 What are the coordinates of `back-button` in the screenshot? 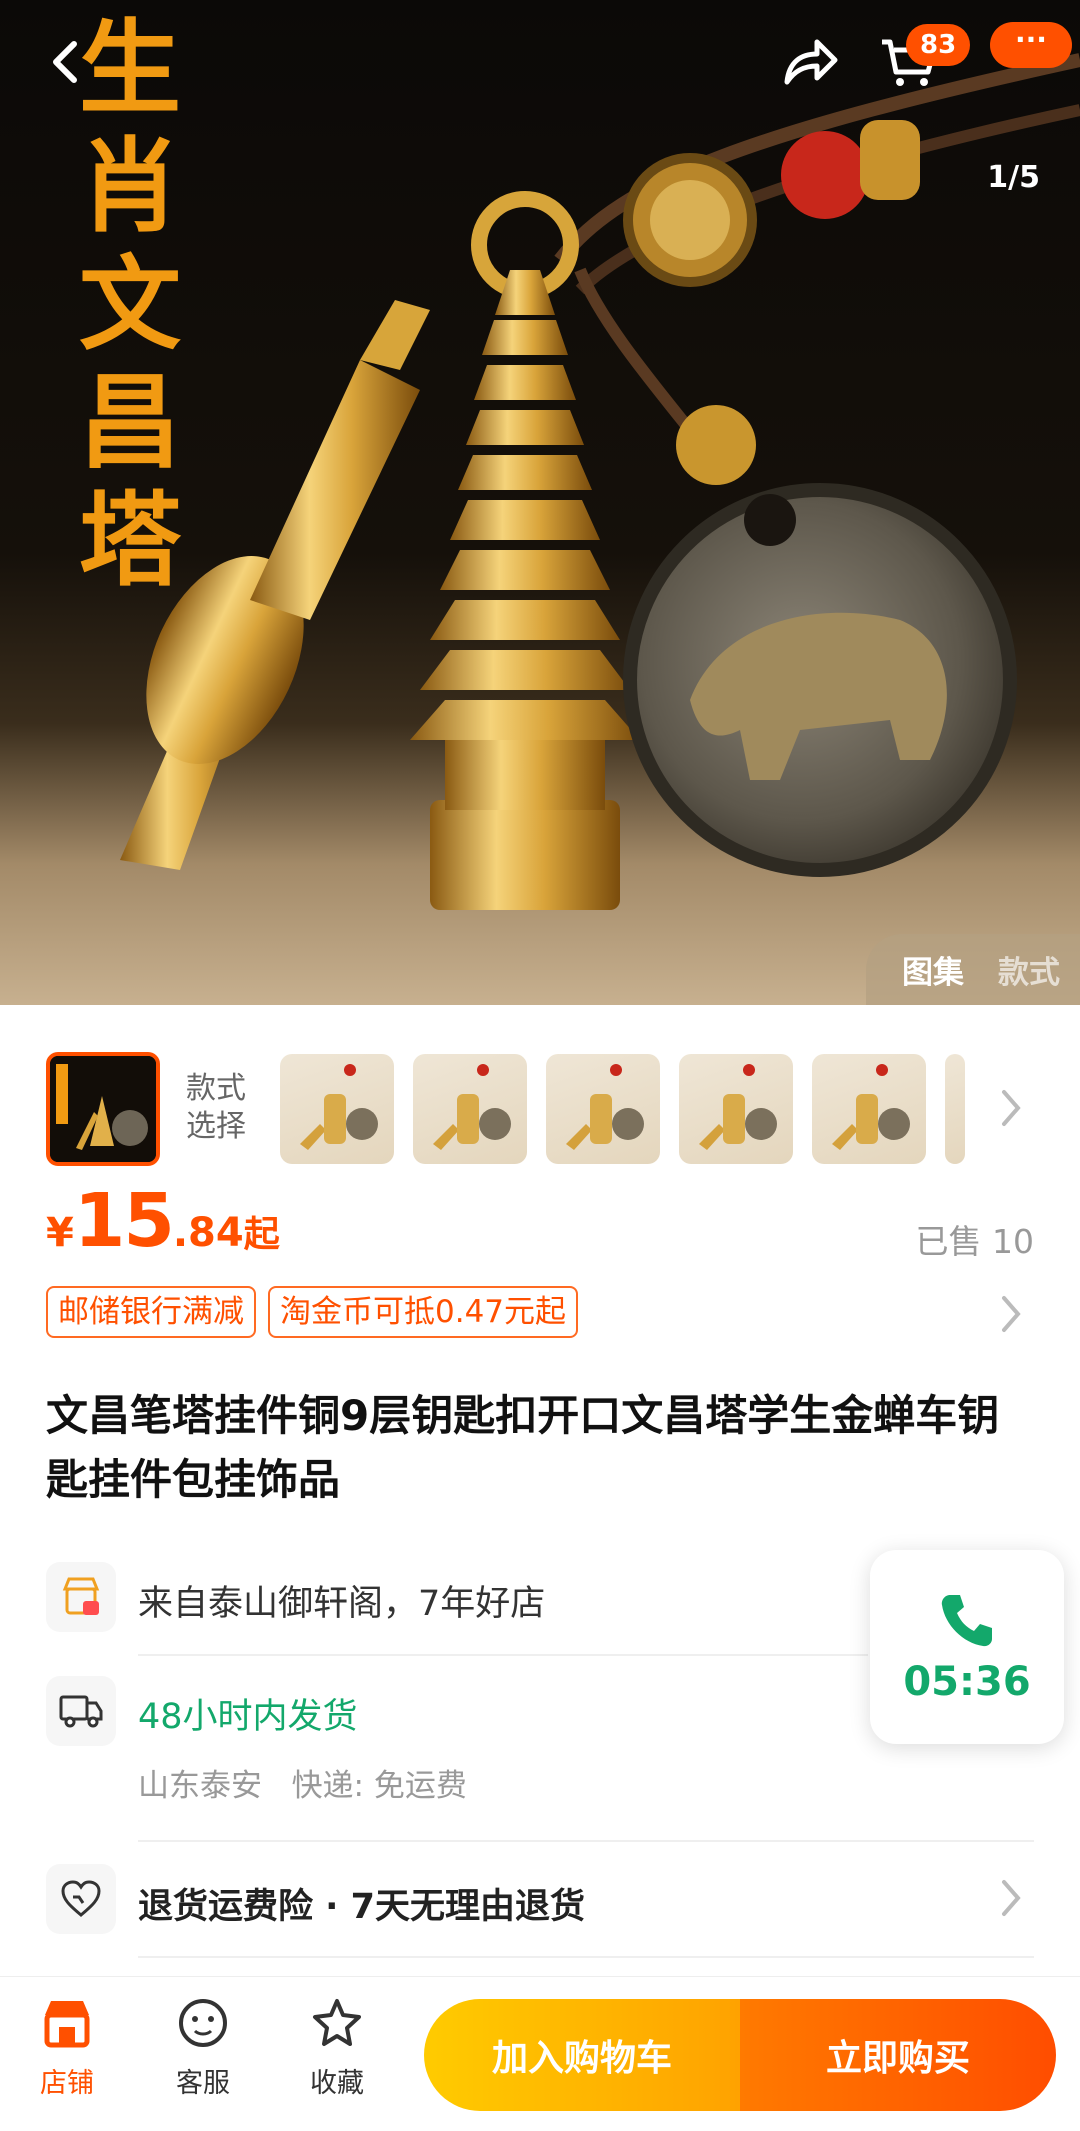 It's located at (64, 62).